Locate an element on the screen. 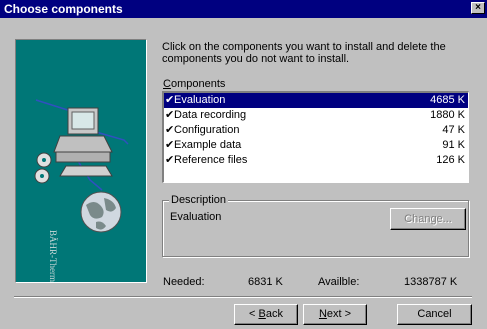 The height and width of the screenshot is (329, 487). components-accesskey: C is located at coordinates (167, 84).